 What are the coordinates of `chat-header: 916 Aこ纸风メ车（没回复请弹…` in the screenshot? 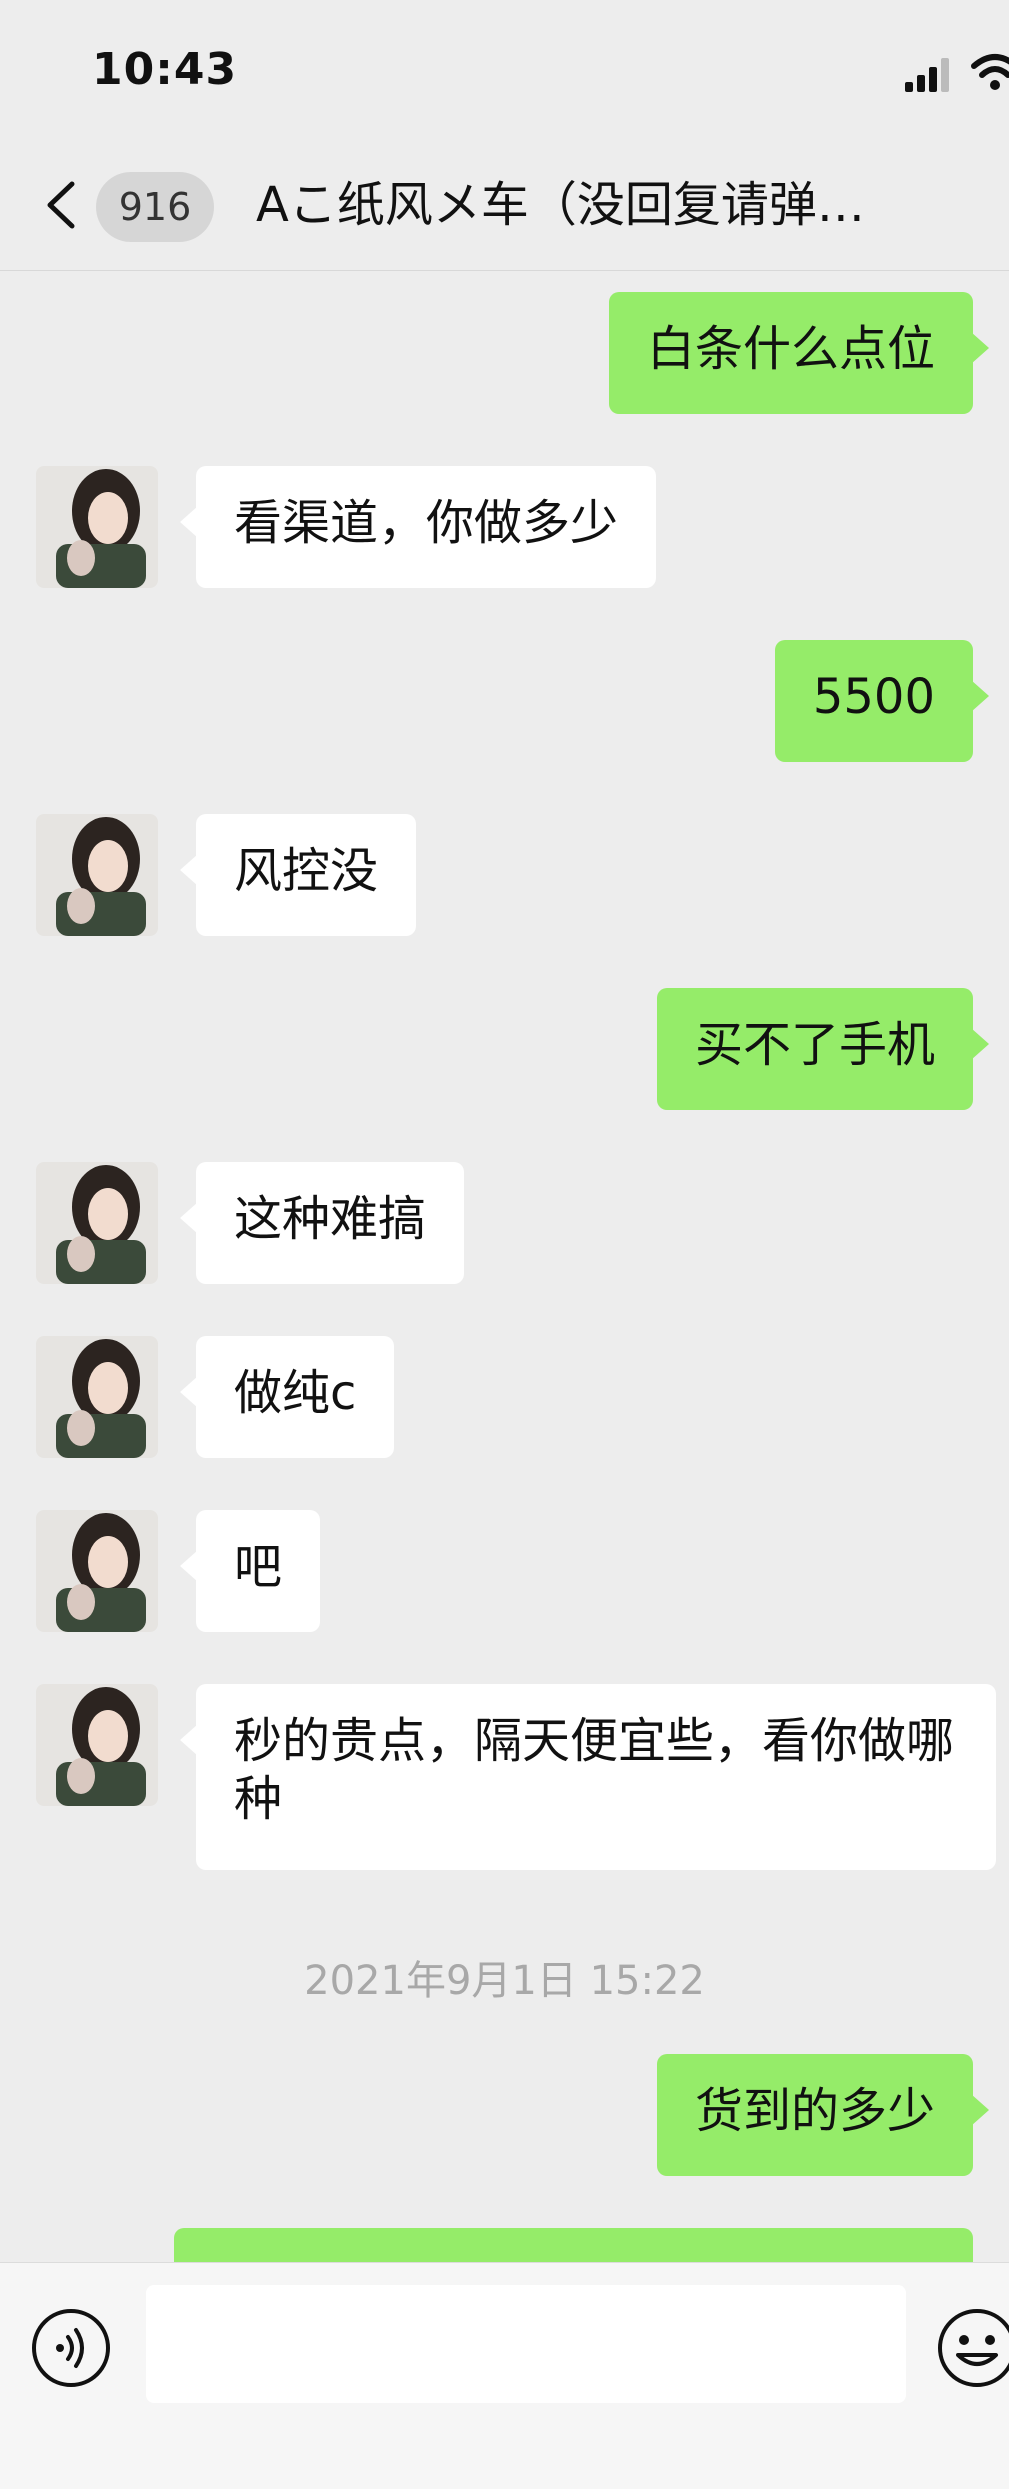 It's located at (504, 205).